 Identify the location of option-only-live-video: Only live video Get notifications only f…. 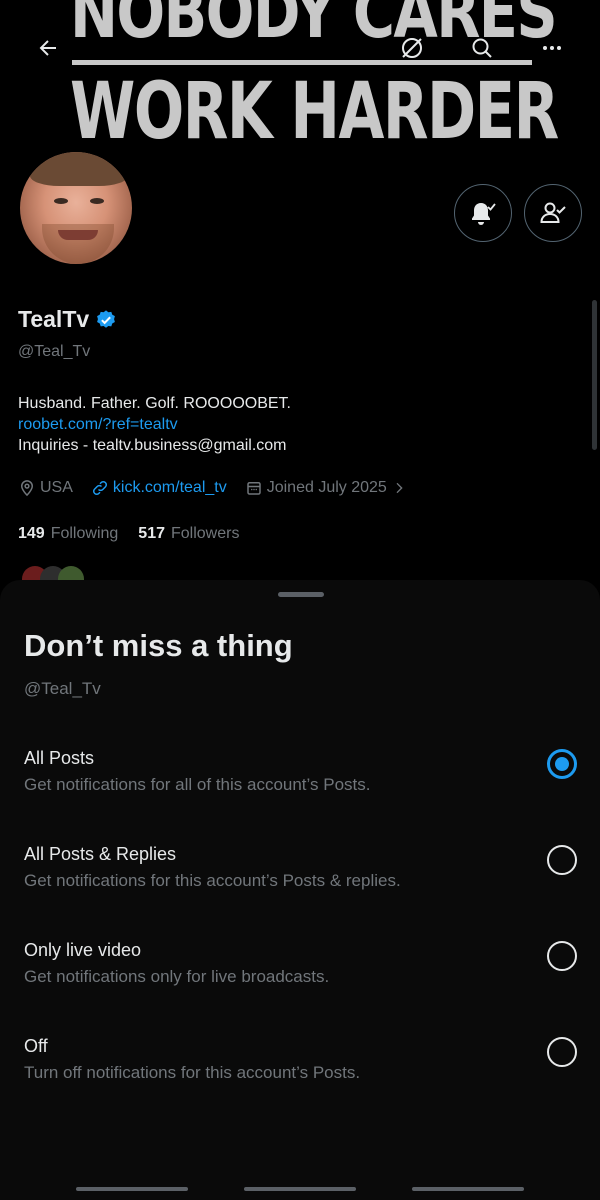
(300, 980).